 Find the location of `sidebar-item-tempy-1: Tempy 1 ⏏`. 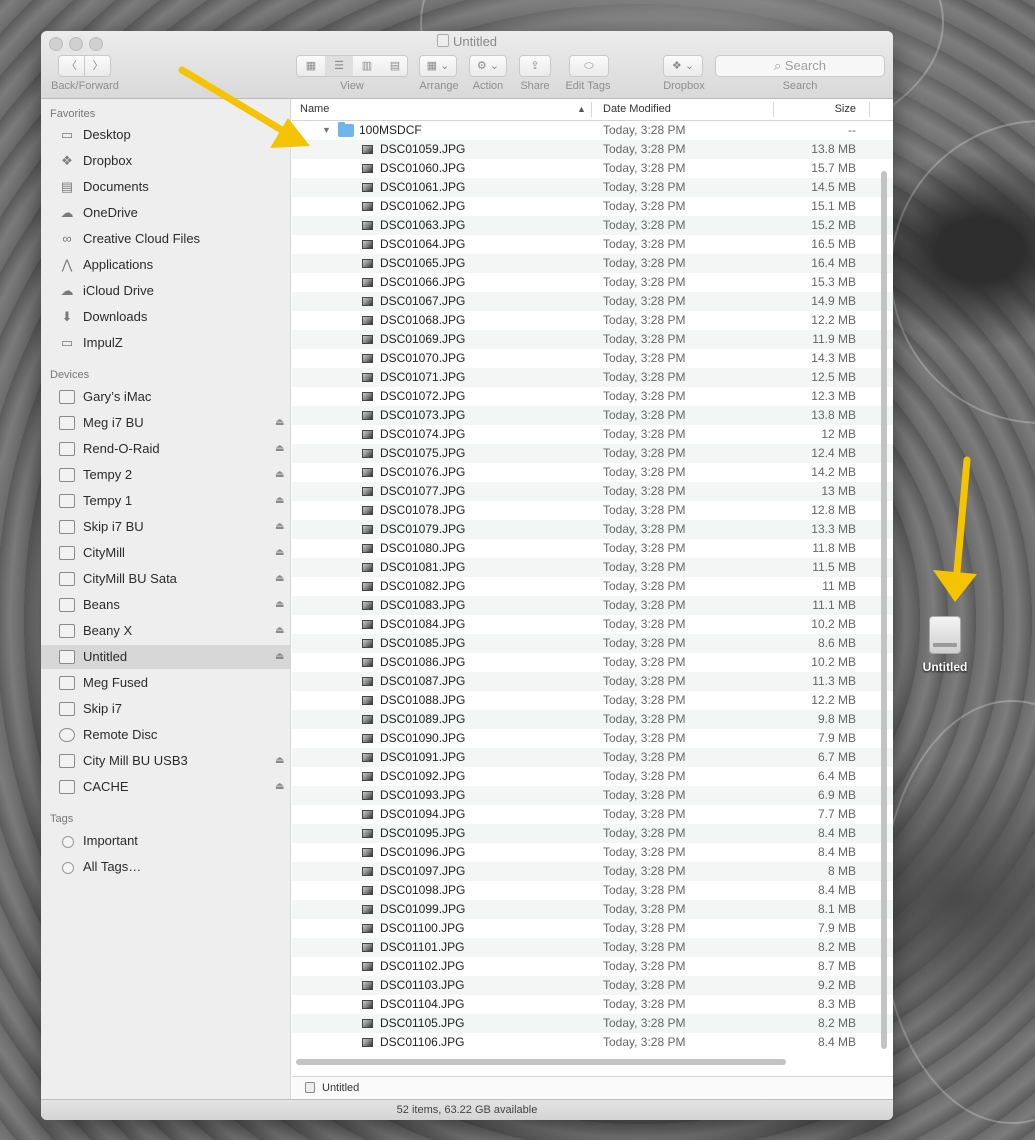

sidebar-item-tempy-1: Tempy 1 ⏏ is located at coordinates (165, 501).